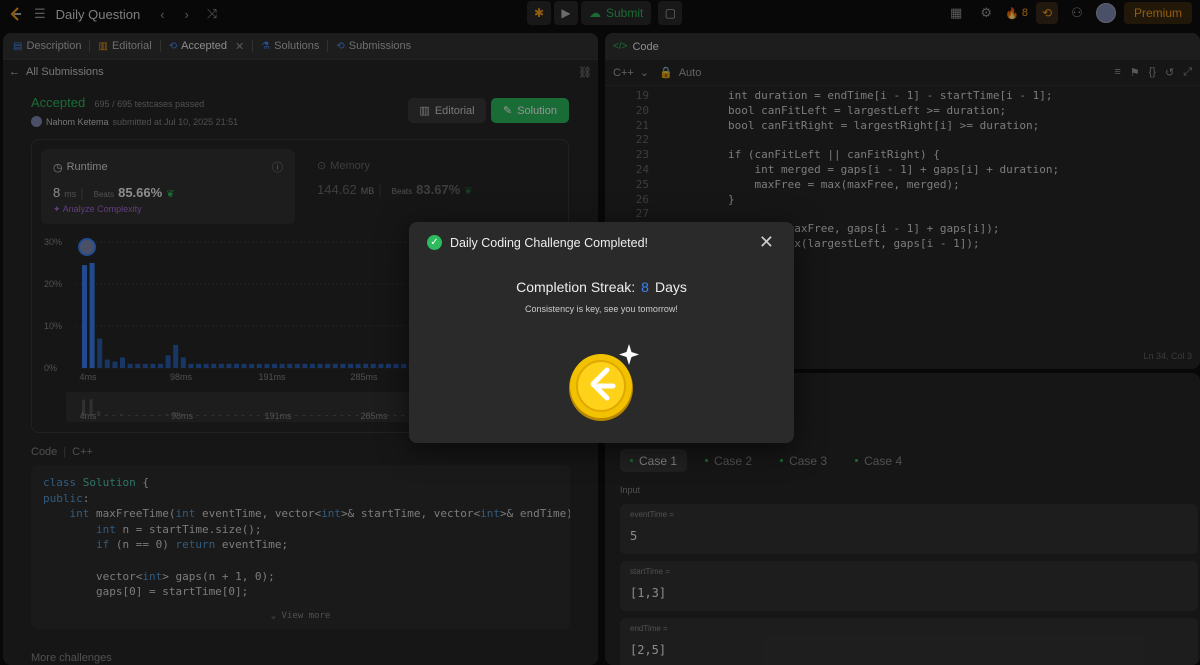 Image resolution: width=1200 pixels, height=665 pixels. Describe the element at coordinates (549, 242) in the screenshot. I see `modal-title: Daily Coding Challenge Completed!` at that location.